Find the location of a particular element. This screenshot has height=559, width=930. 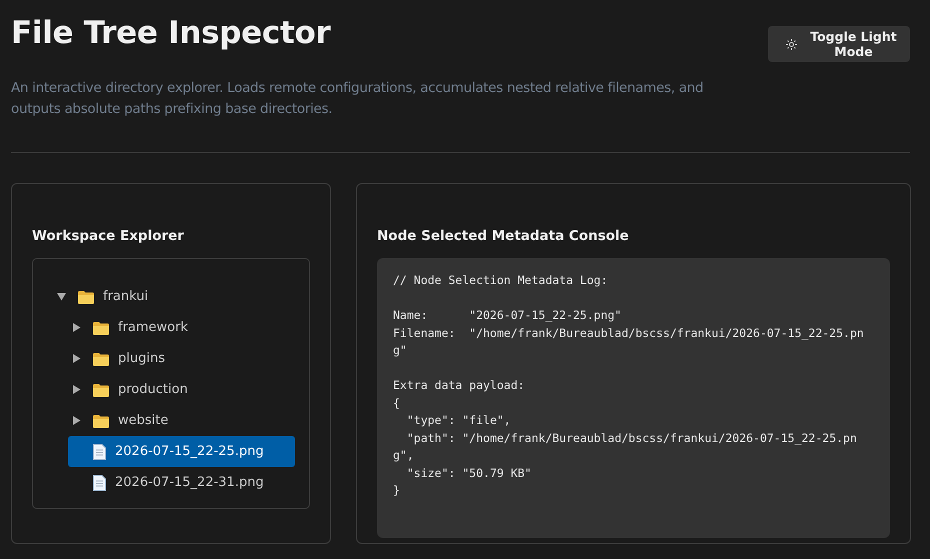

tree-item: frankui is located at coordinates (174, 296).